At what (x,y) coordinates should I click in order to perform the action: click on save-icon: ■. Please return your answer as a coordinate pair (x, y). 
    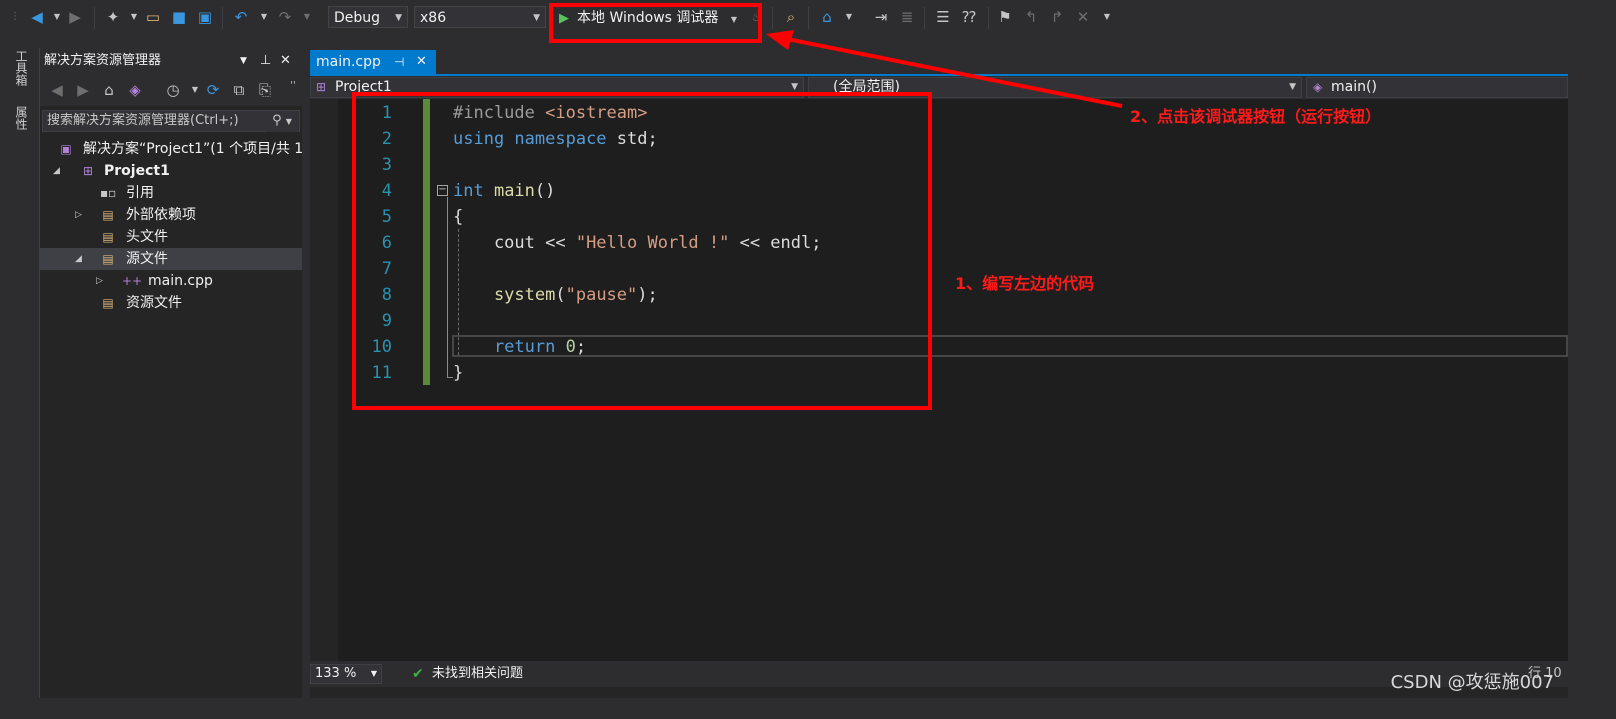
    Looking at the image, I should click on (179, 17).